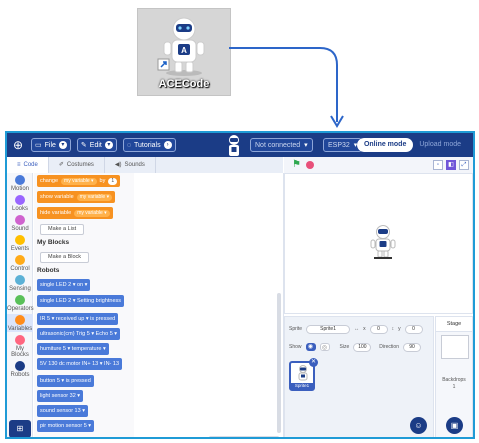 The image size is (479, 443). I want to click on acecode-shortcut: A ACECode, so click(184, 52).